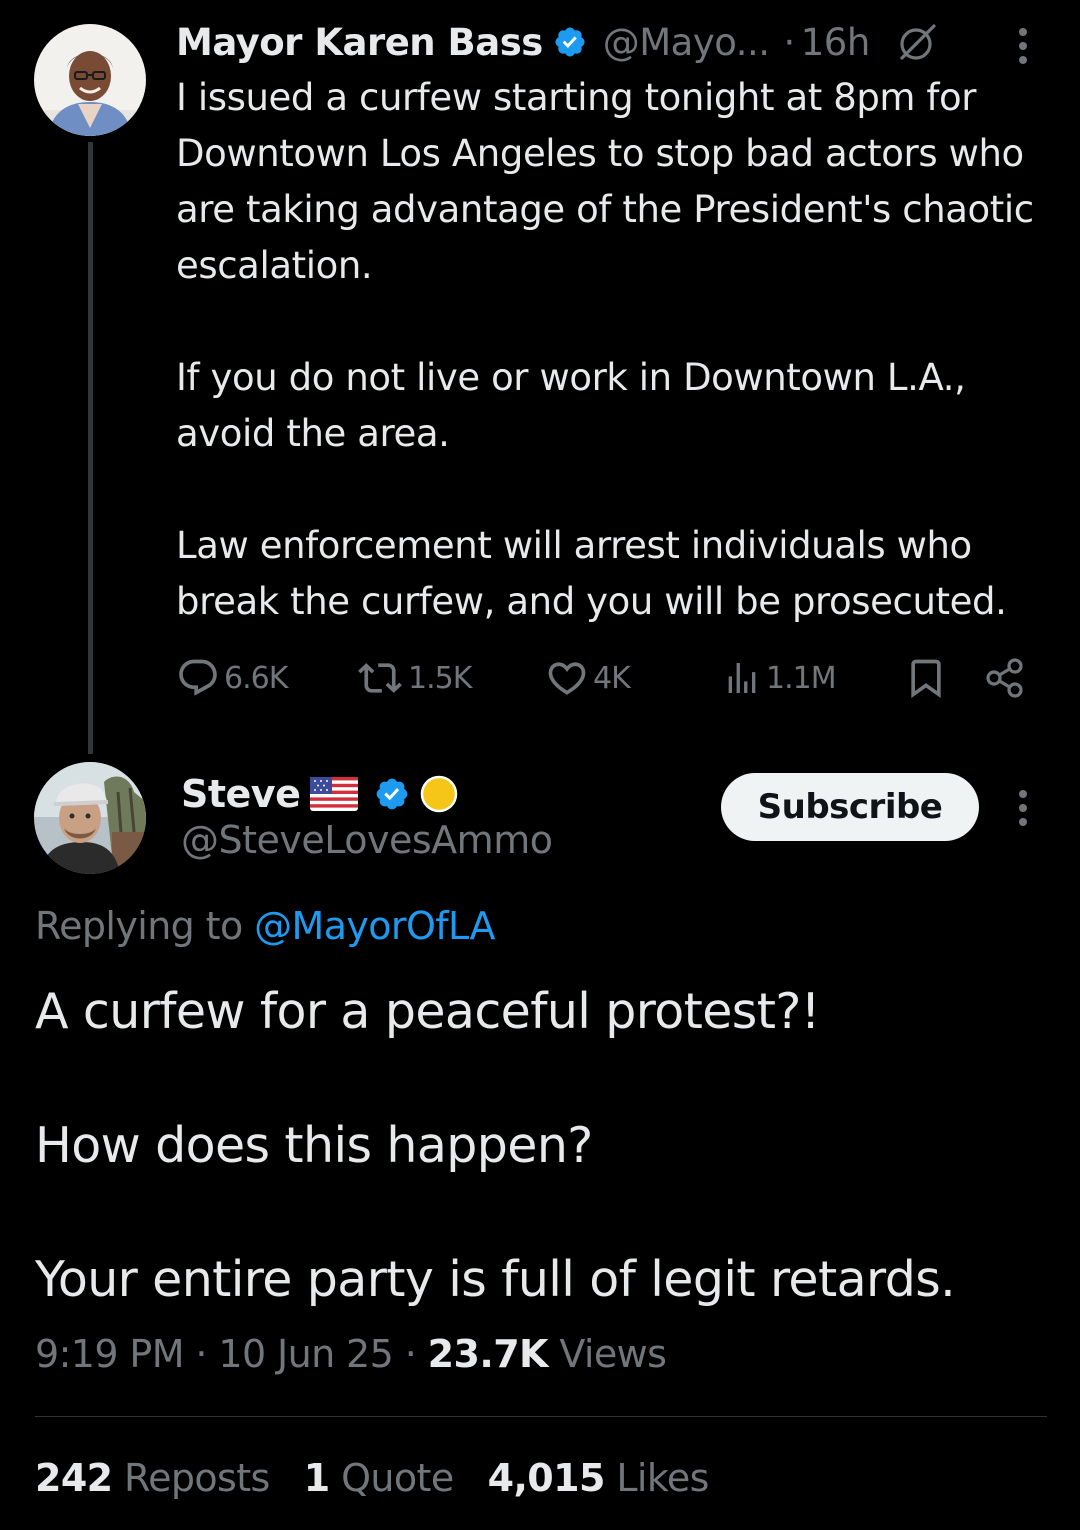 The image size is (1080, 1530). What do you see at coordinates (256, 678) in the screenshot?
I see `reply-count: 6.6K` at bounding box center [256, 678].